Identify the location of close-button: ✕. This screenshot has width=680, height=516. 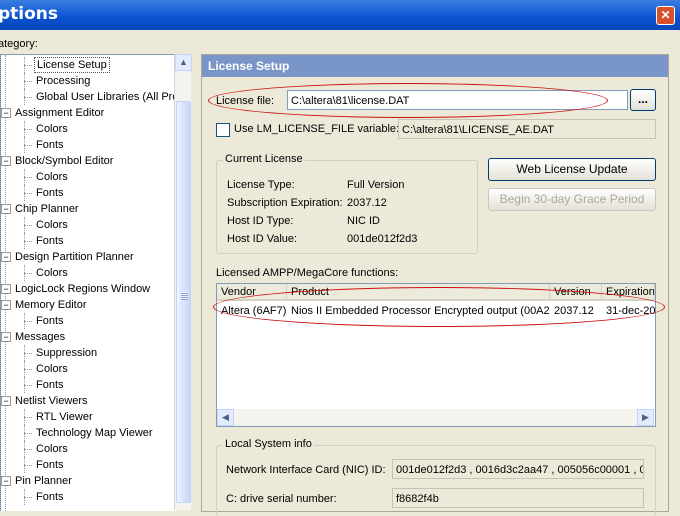
(665, 15).